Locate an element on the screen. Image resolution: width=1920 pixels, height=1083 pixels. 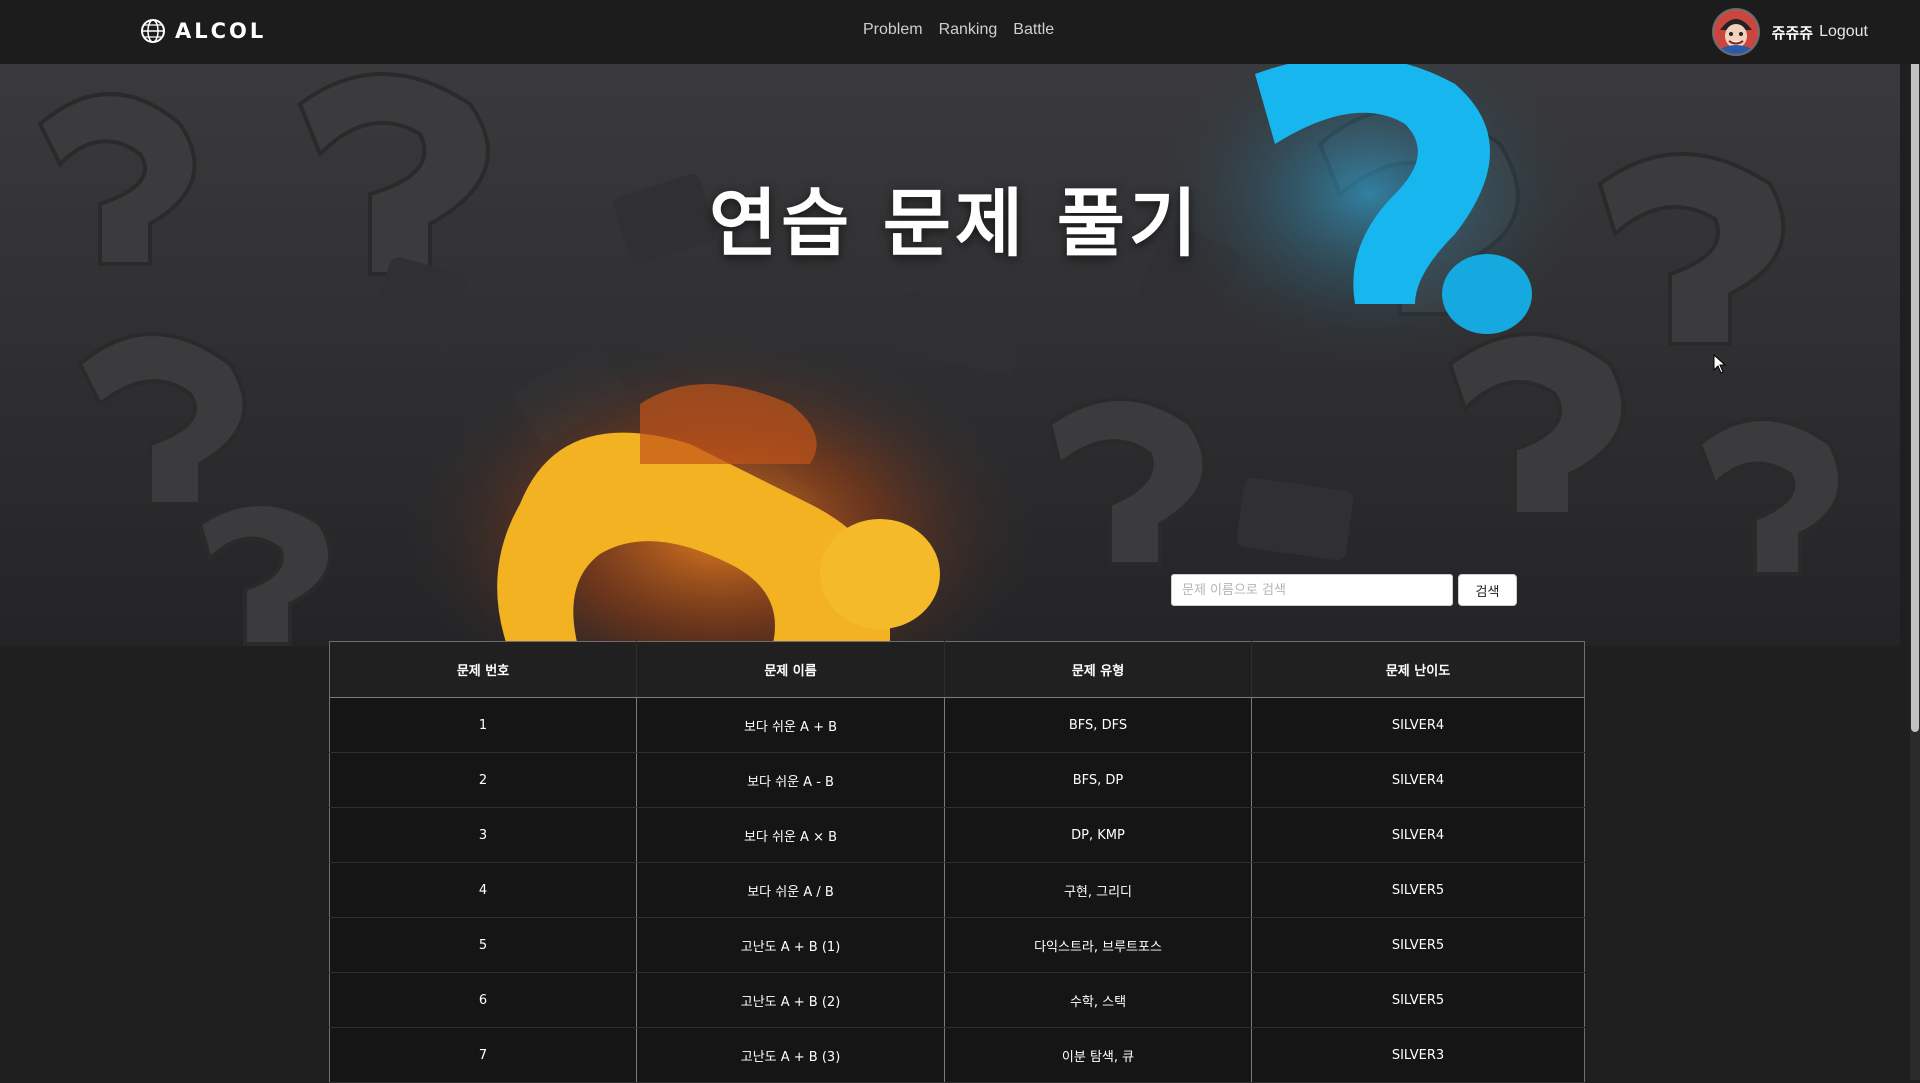
problem-number: 3 is located at coordinates (483, 835).